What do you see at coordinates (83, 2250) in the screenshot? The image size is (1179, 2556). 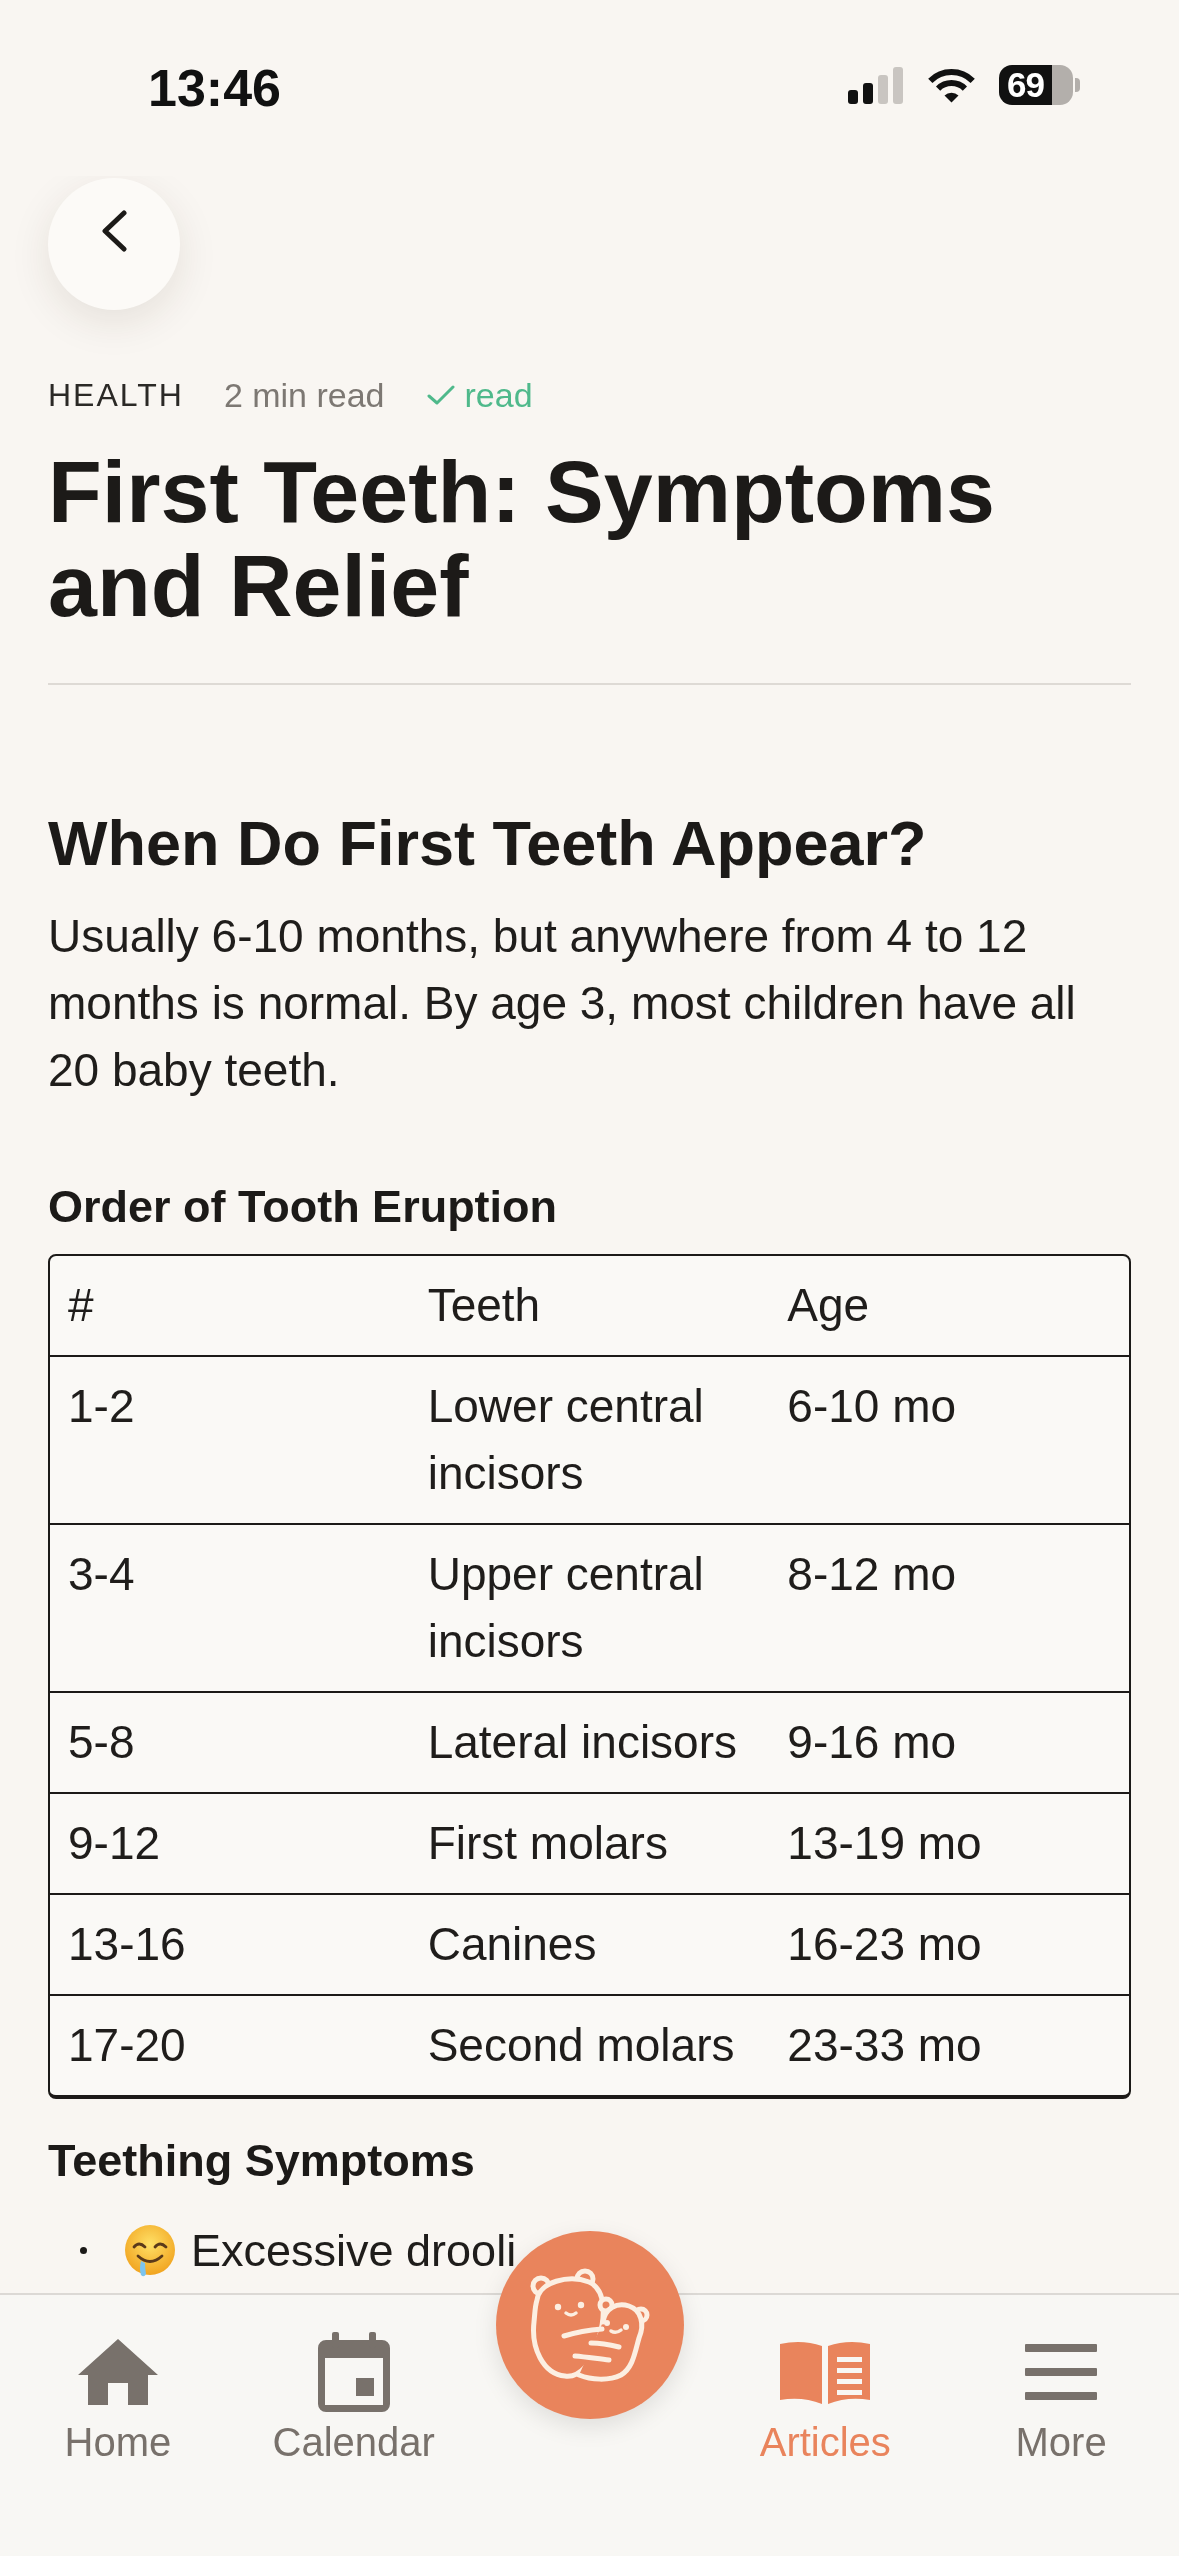 I see `bullet-icon` at bounding box center [83, 2250].